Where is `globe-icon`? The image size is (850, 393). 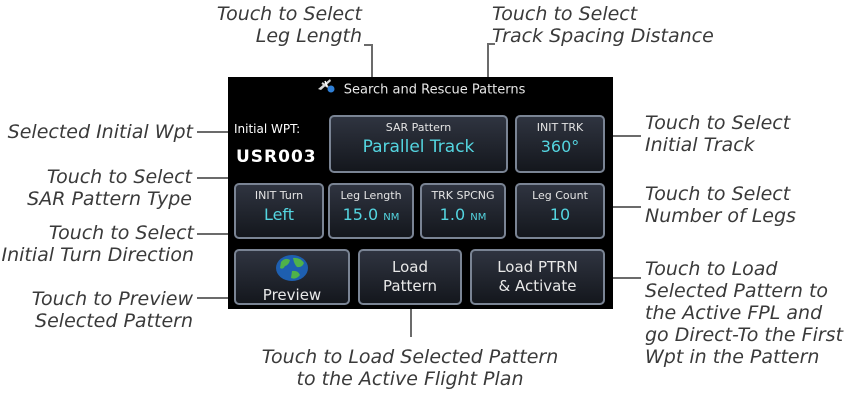
globe-icon is located at coordinates (292, 270).